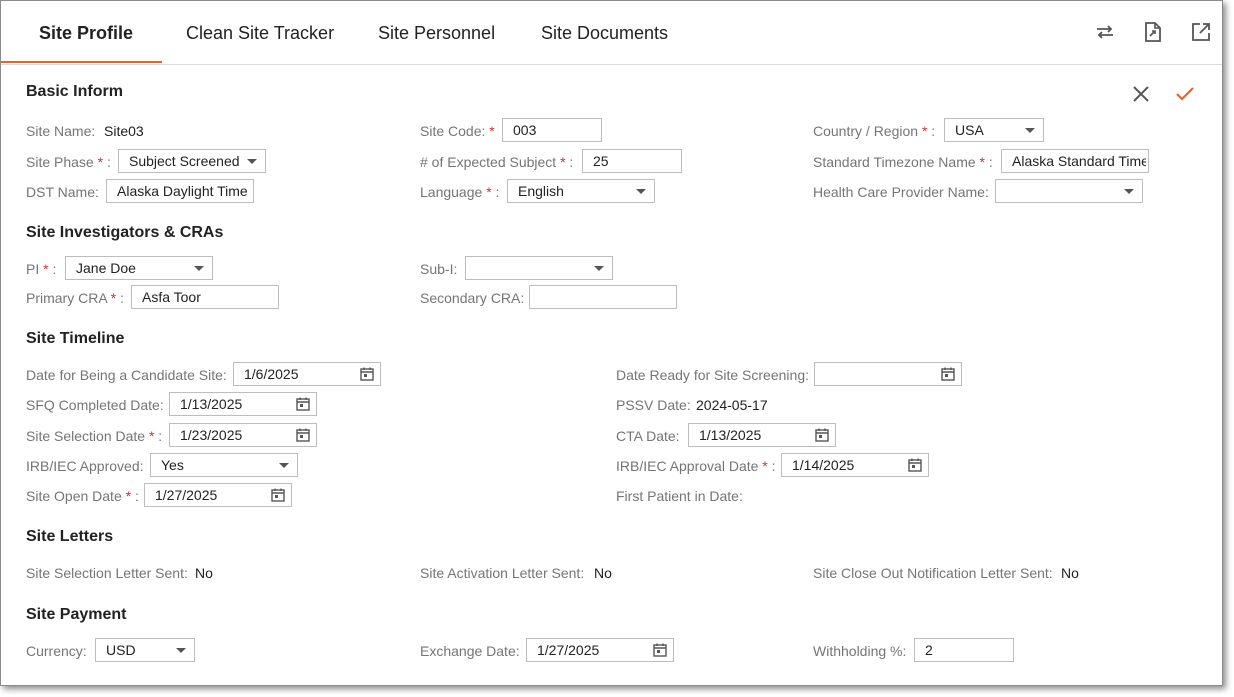  What do you see at coordinates (224, 465) in the screenshot?
I see `irb-approved-select: Yes` at bounding box center [224, 465].